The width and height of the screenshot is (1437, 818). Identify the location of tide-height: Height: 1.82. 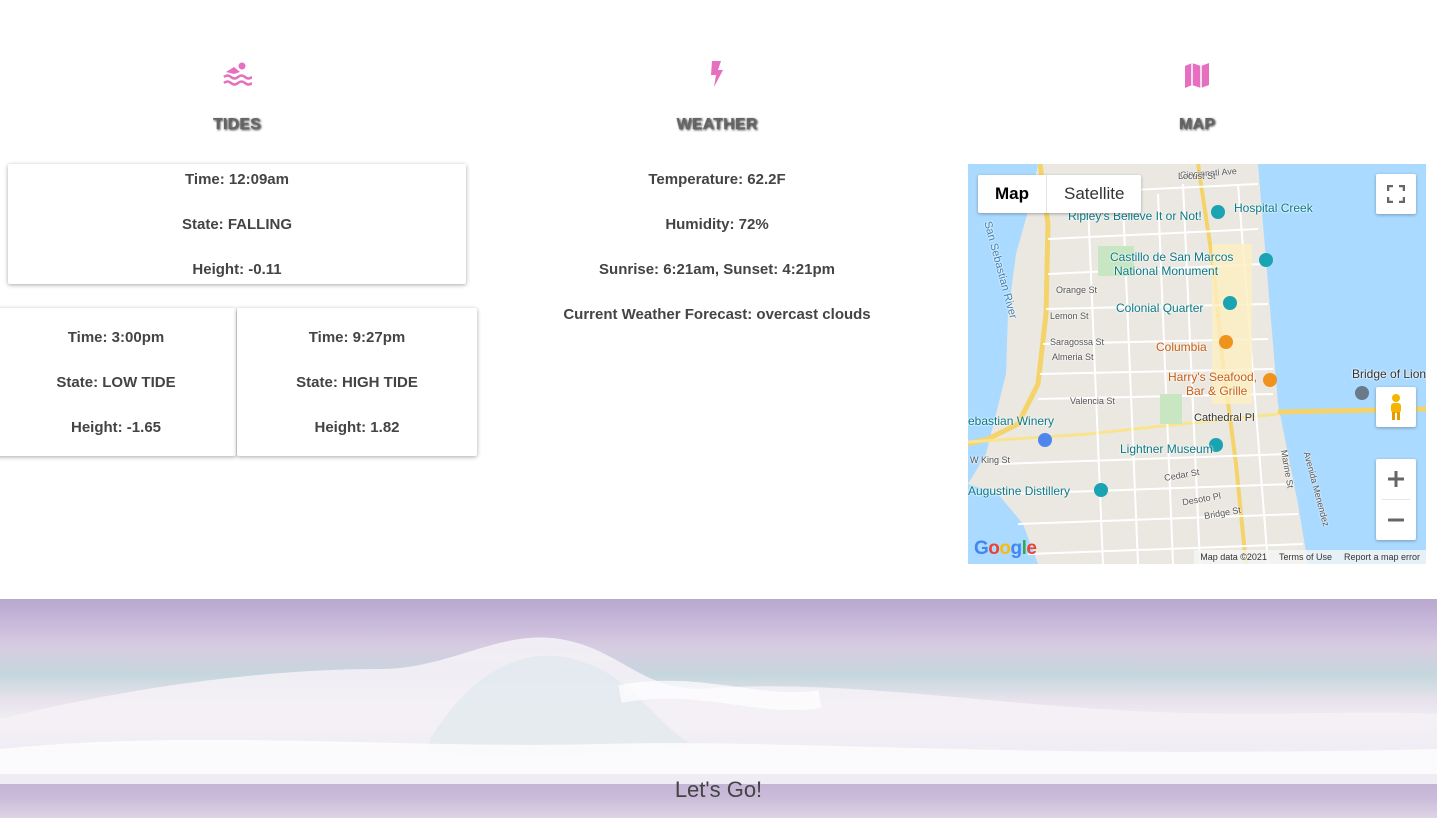
(357, 427).